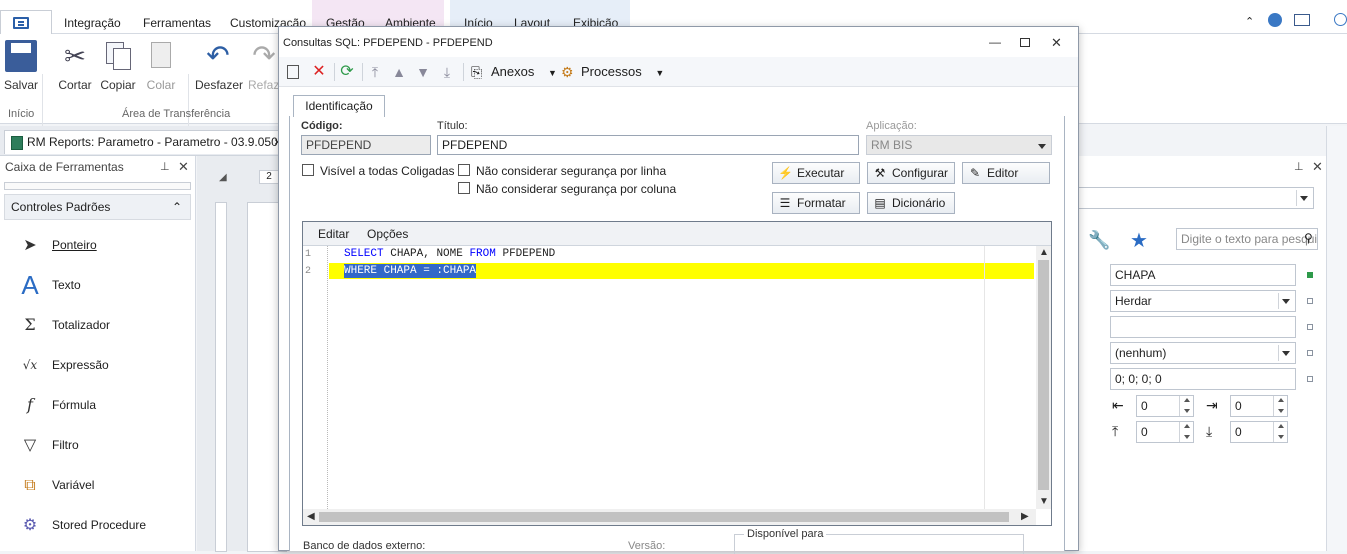 This screenshot has width=1347, height=554. What do you see at coordinates (177, 23) in the screenshot?
I see `tab-ferramentas: Ferramentas` at bounding box center [177, 23].